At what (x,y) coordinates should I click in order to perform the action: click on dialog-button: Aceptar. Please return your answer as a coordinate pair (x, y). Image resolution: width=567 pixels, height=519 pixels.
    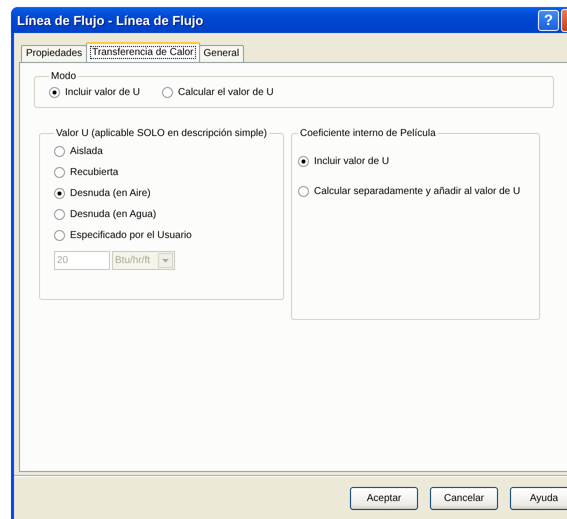
    Looking at the image, I should click on (384, 498).